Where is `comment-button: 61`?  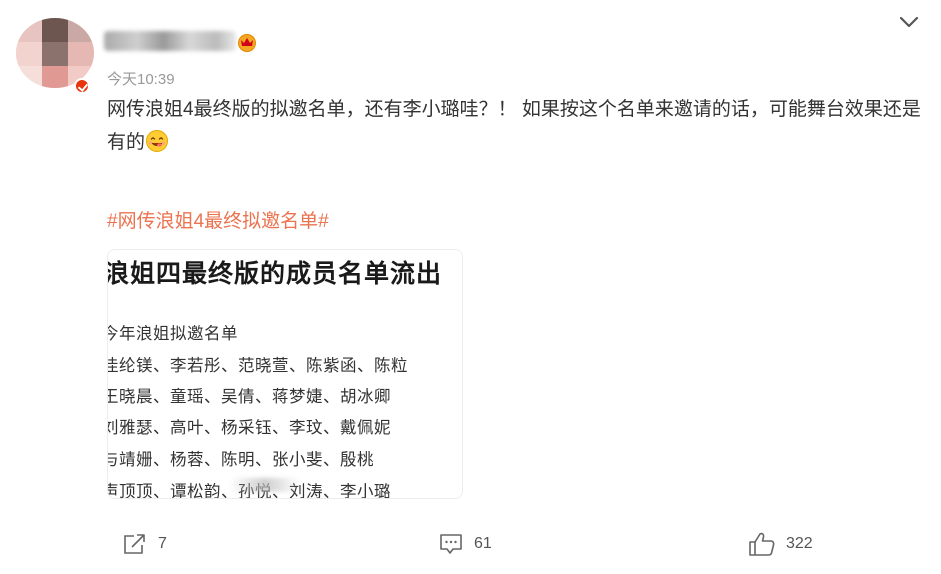
comment-button: 61 is located at coordinates (465, 544).